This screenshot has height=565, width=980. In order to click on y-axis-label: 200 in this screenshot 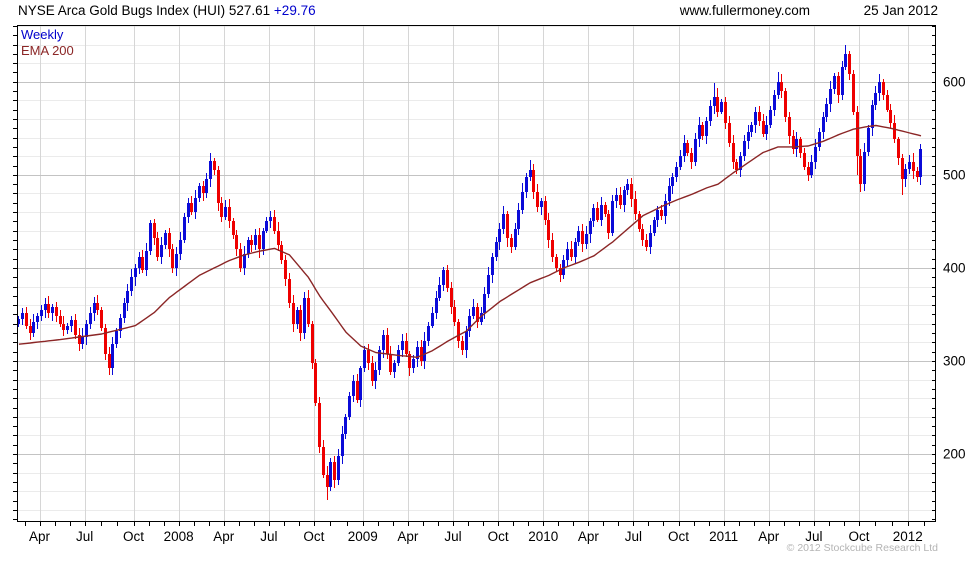, I will do `click(954, 454)`.